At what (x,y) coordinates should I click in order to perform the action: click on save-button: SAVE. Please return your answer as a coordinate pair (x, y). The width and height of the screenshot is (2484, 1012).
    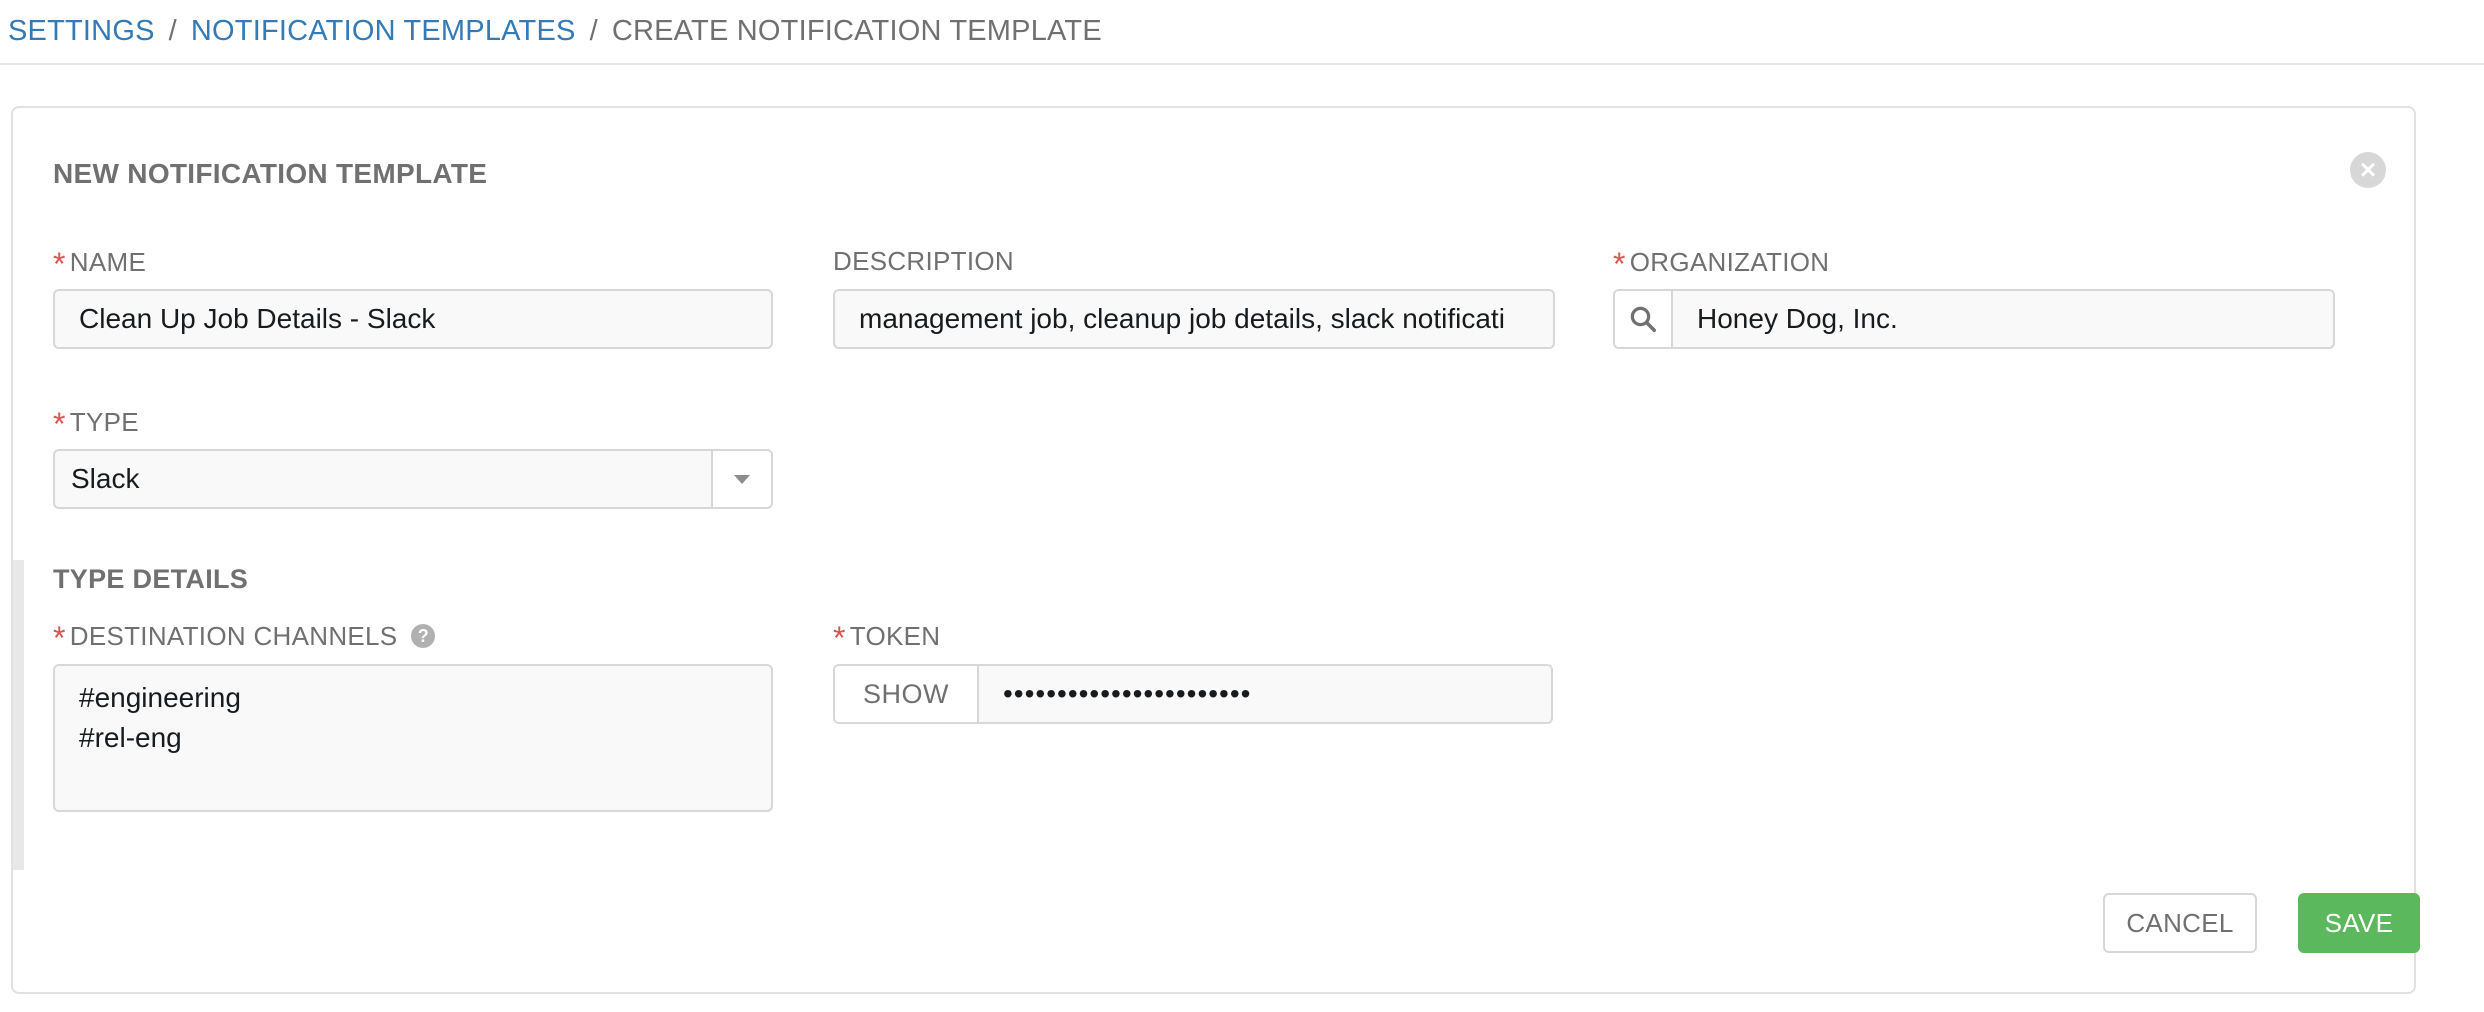
    Looking at the image, I should click on (2359, 923).